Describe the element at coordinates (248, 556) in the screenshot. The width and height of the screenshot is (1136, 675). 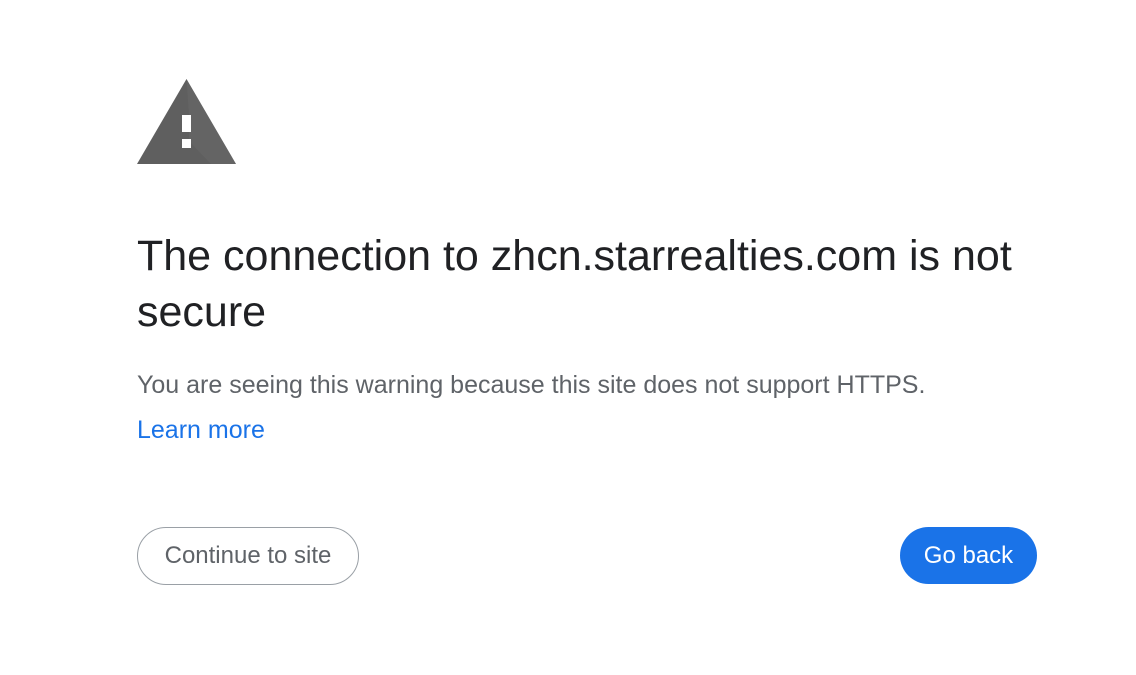
I see `continue-to-site-button: Continue to site` at that location.